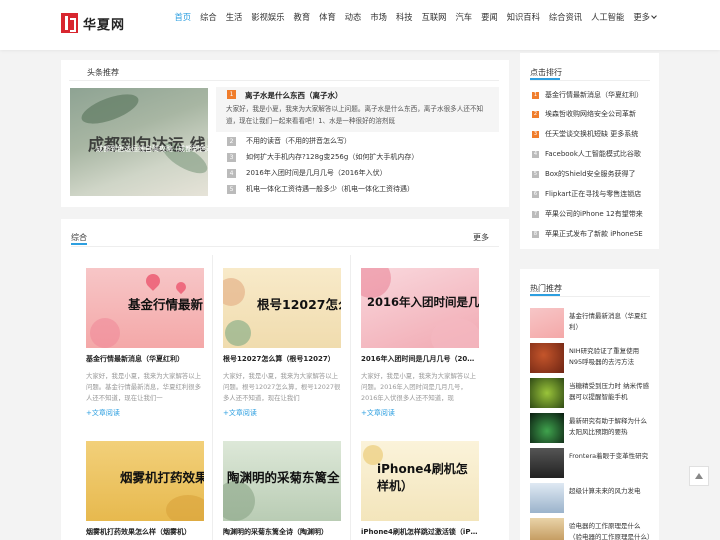  What do you see at coordinates (302, 17) in the screenshot?
I see `nav-education: 教育` at bounding box center [302, 17].